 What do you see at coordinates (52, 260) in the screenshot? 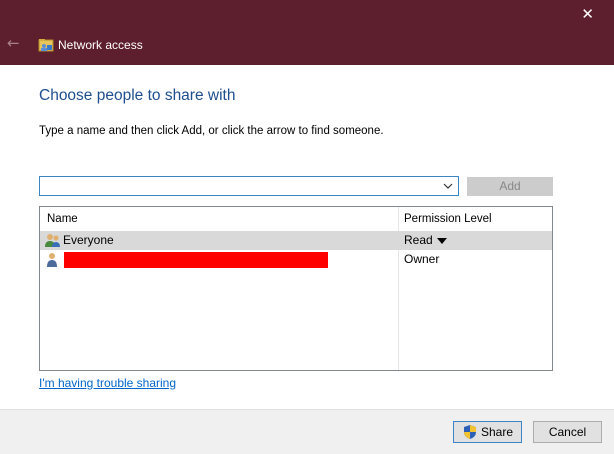
I see `user-icon` at bounding box center [52, 260].